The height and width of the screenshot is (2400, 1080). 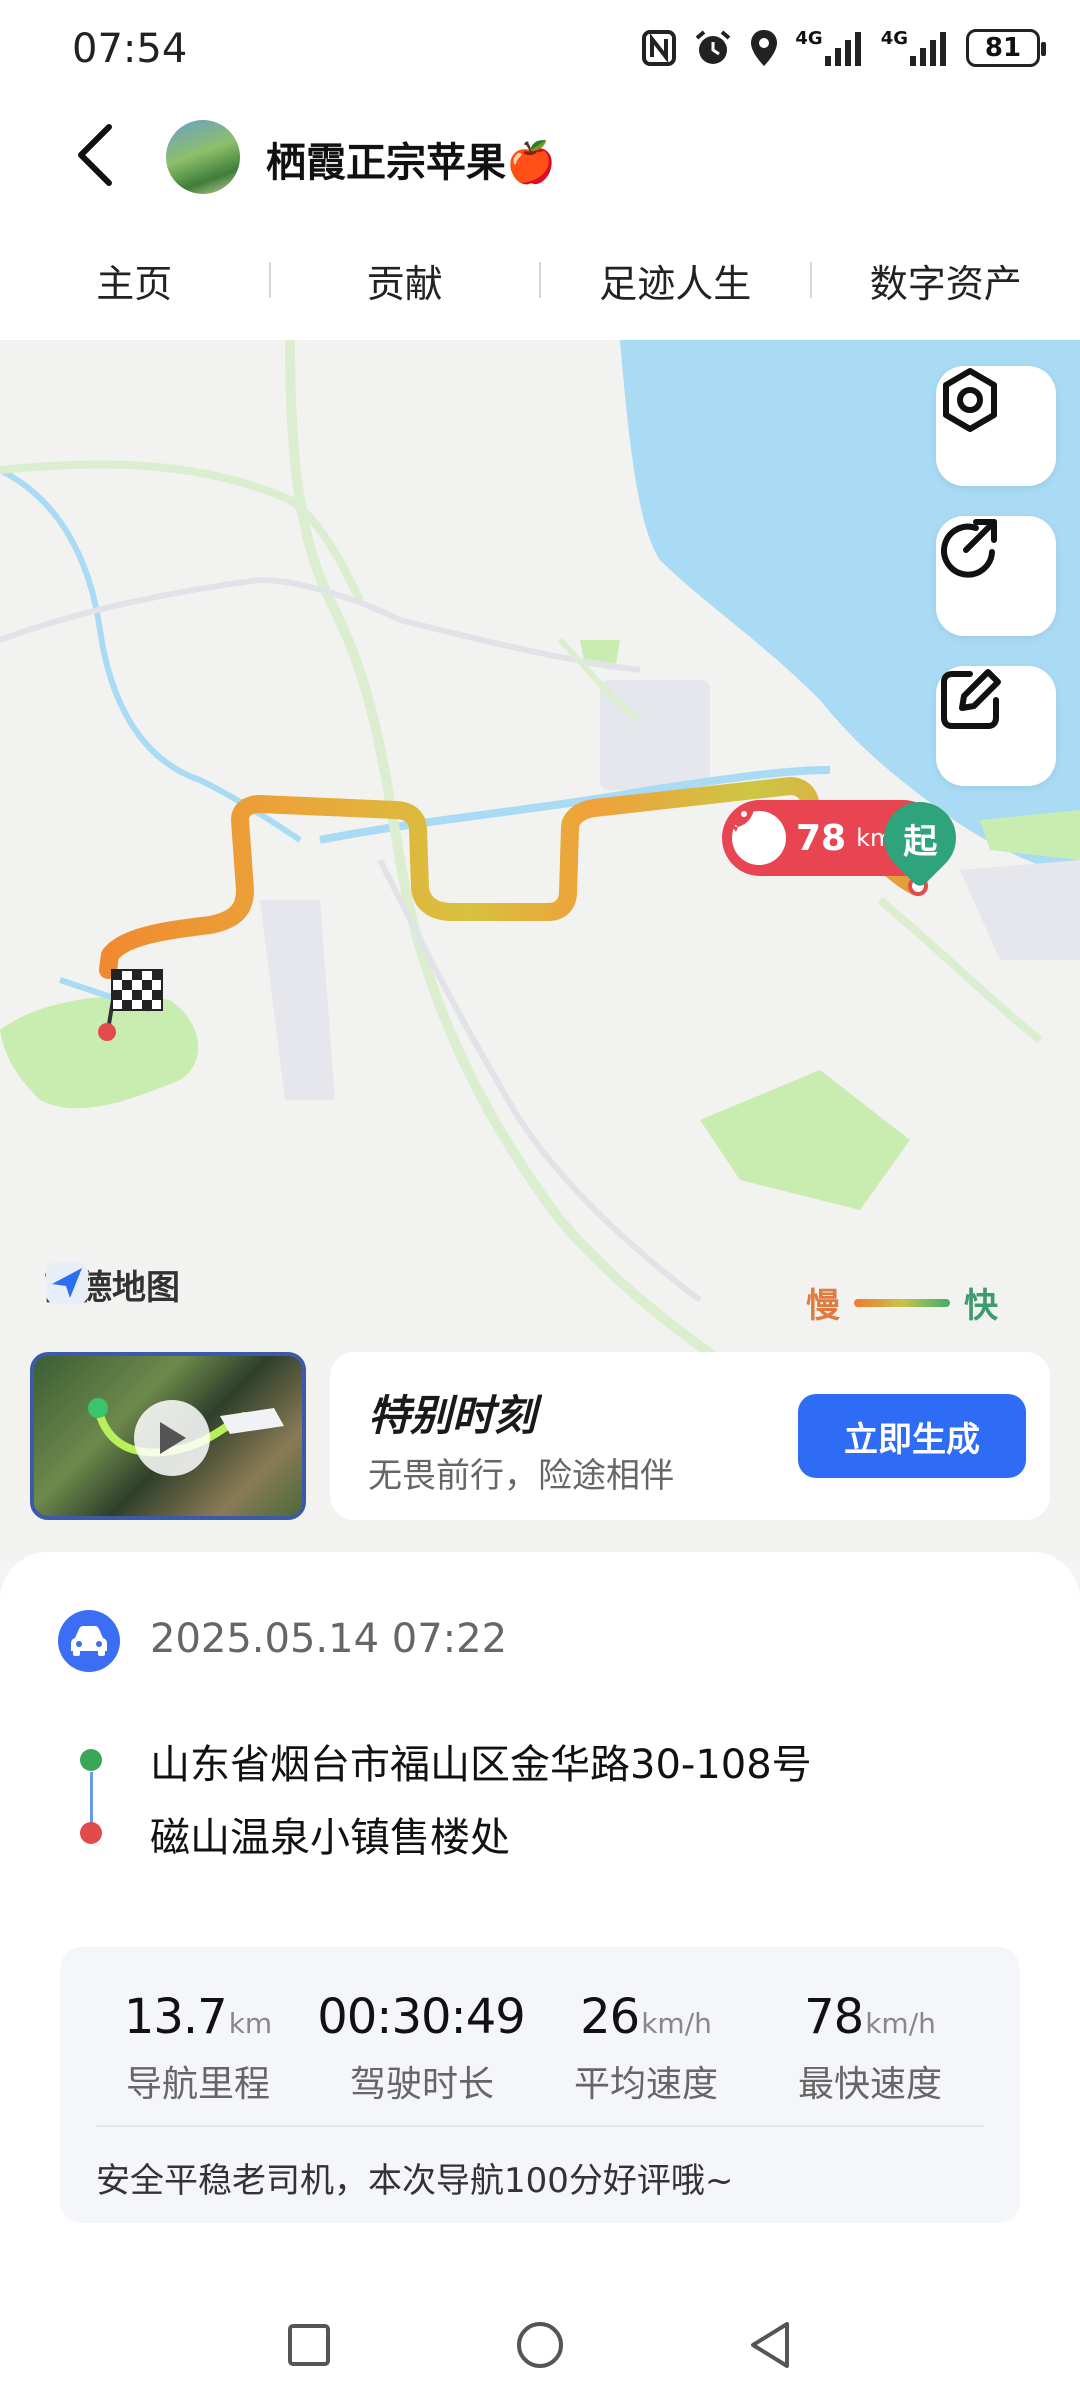 I want to click on tab-contribution: 贡献, so click(x=405, y=280).